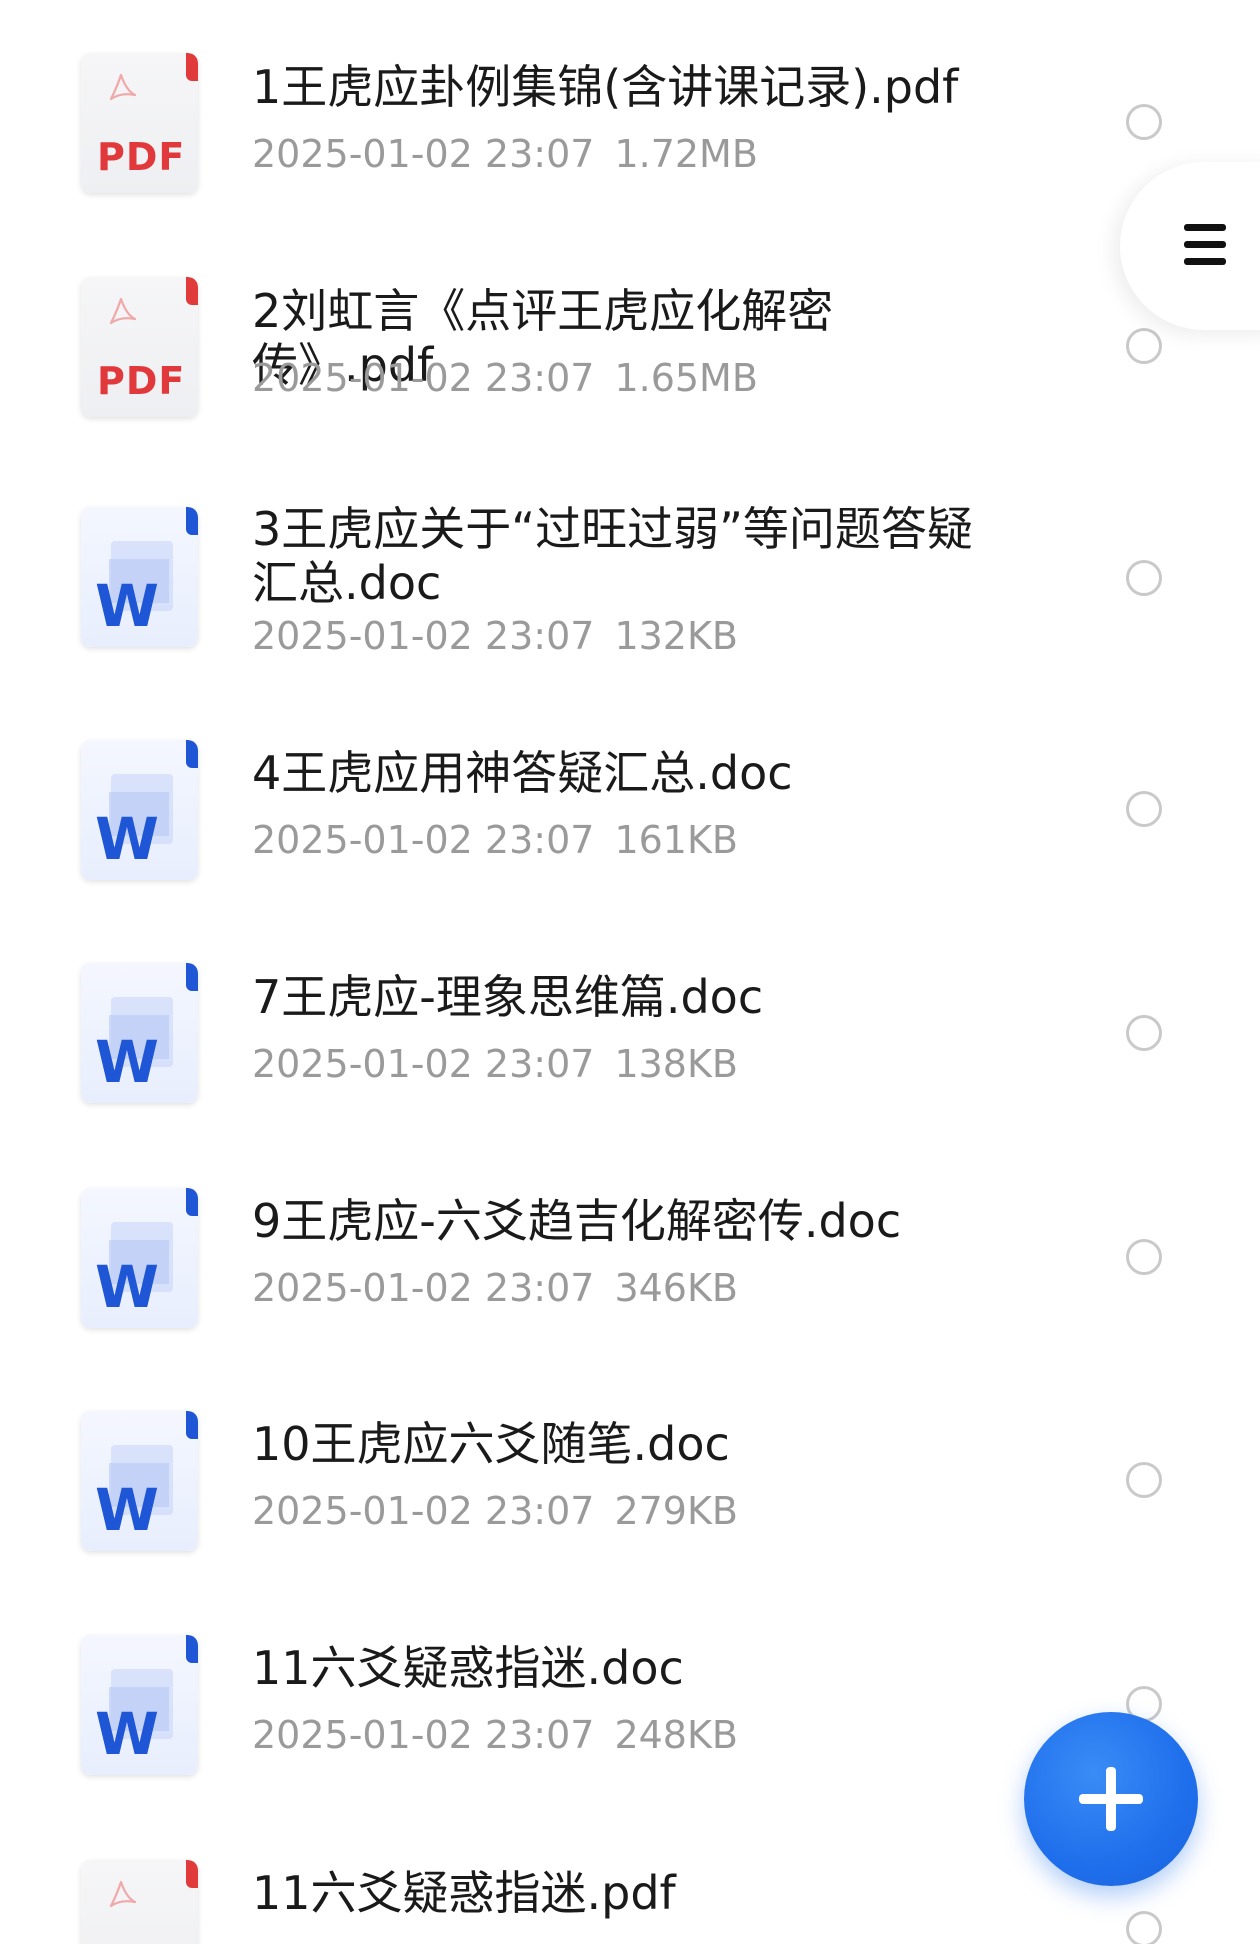 This screenshot has width=1260, height=1944. Describe the element at coordinates (464, 1893) in the screenshot. I see `file-name: 11六爻疑惑指迷.pdf` at that location.